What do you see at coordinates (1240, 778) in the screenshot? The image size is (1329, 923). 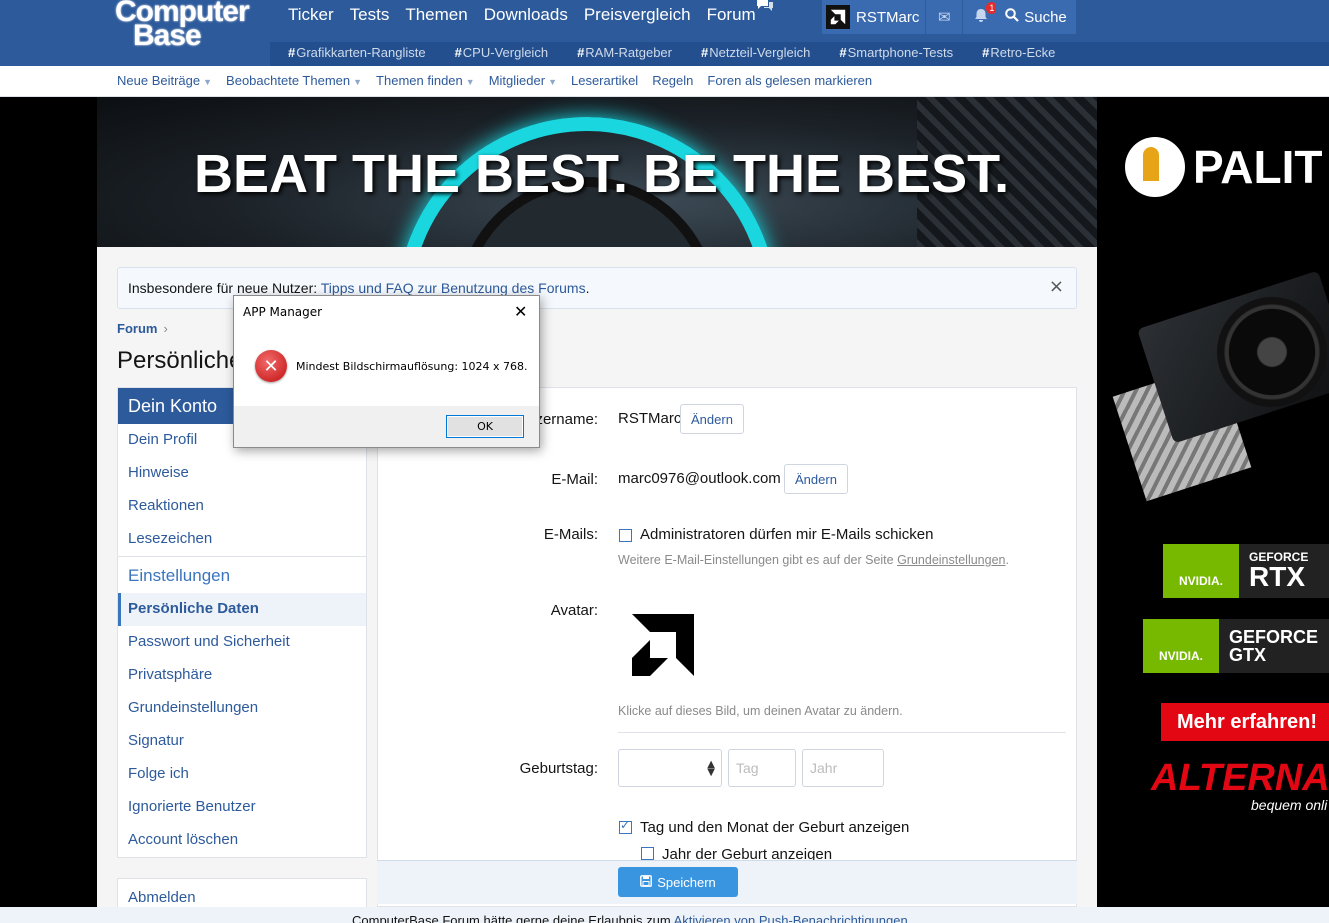 I see `alternate-logo: ALTERNATE` at bounding box center [1240, 778].